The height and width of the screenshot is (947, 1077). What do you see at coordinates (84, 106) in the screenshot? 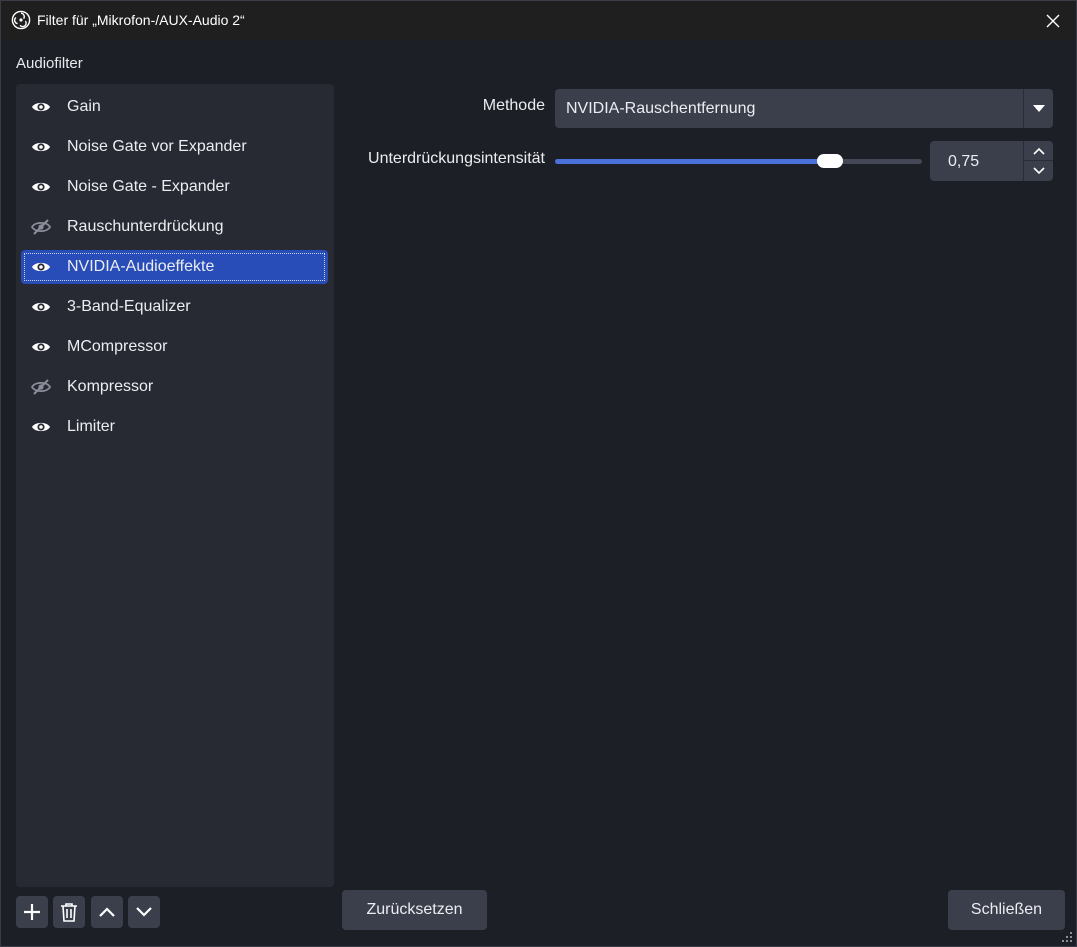
I see `filter-item-label: Gain` at bounding box center [84, 106].